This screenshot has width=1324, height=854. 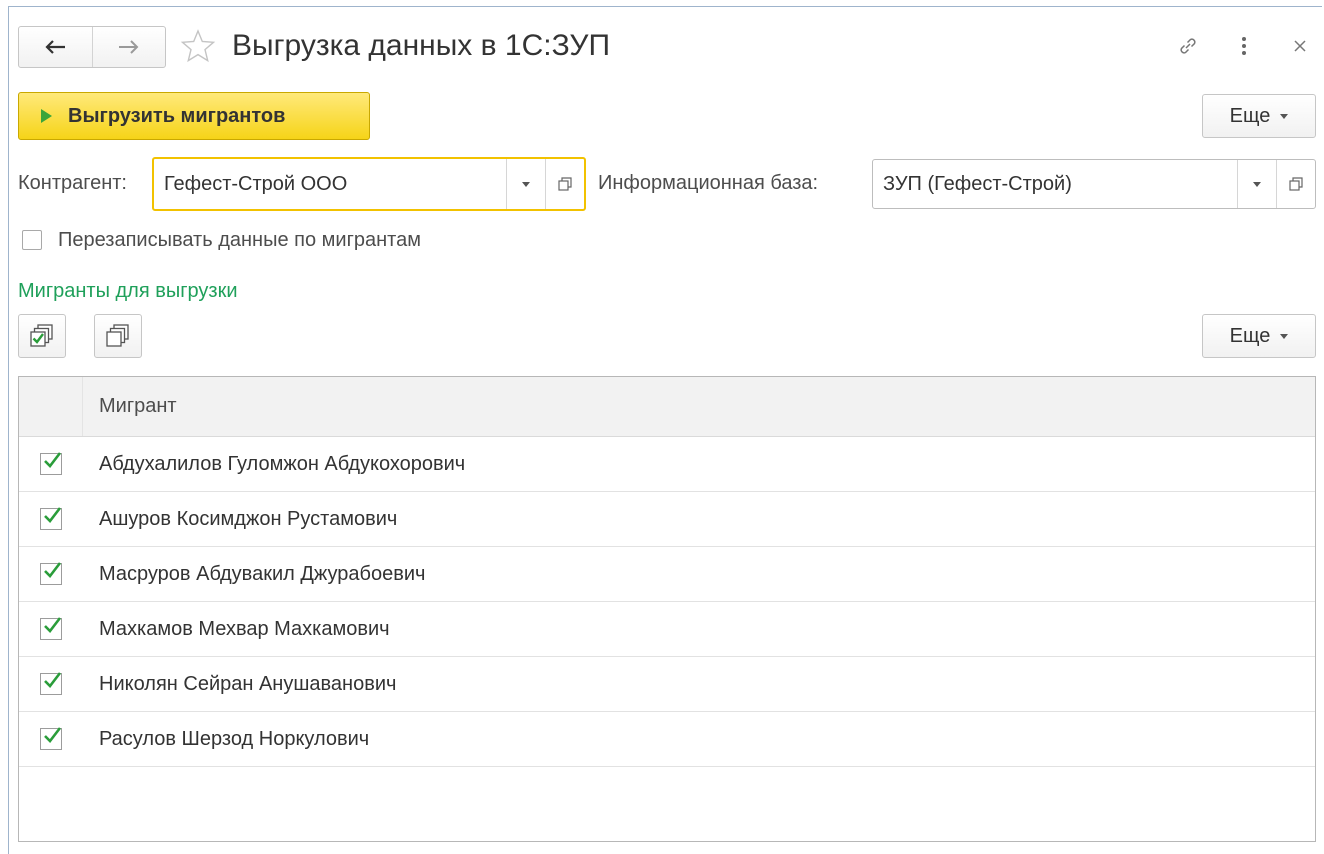 What do you see at coordinates (667, 574) in the screenshot?
I see `table-row: Масруров Абдувакил Джурабоевич` at bounding box center [667, 574].